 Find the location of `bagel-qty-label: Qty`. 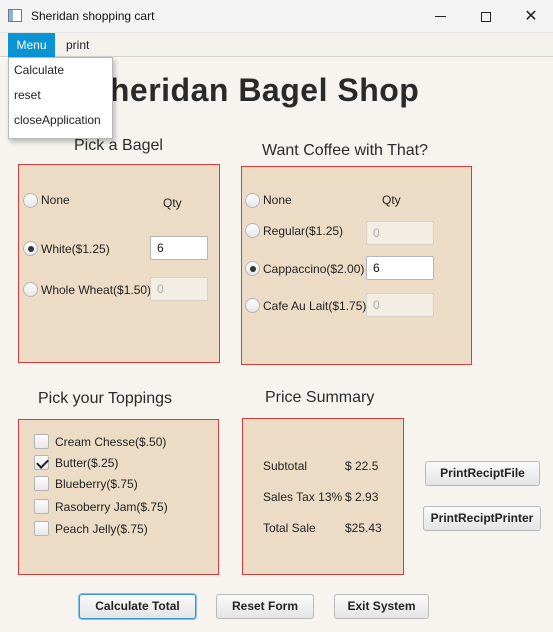

bagel-qty-label: Qty is located at coordinates (172, 203).